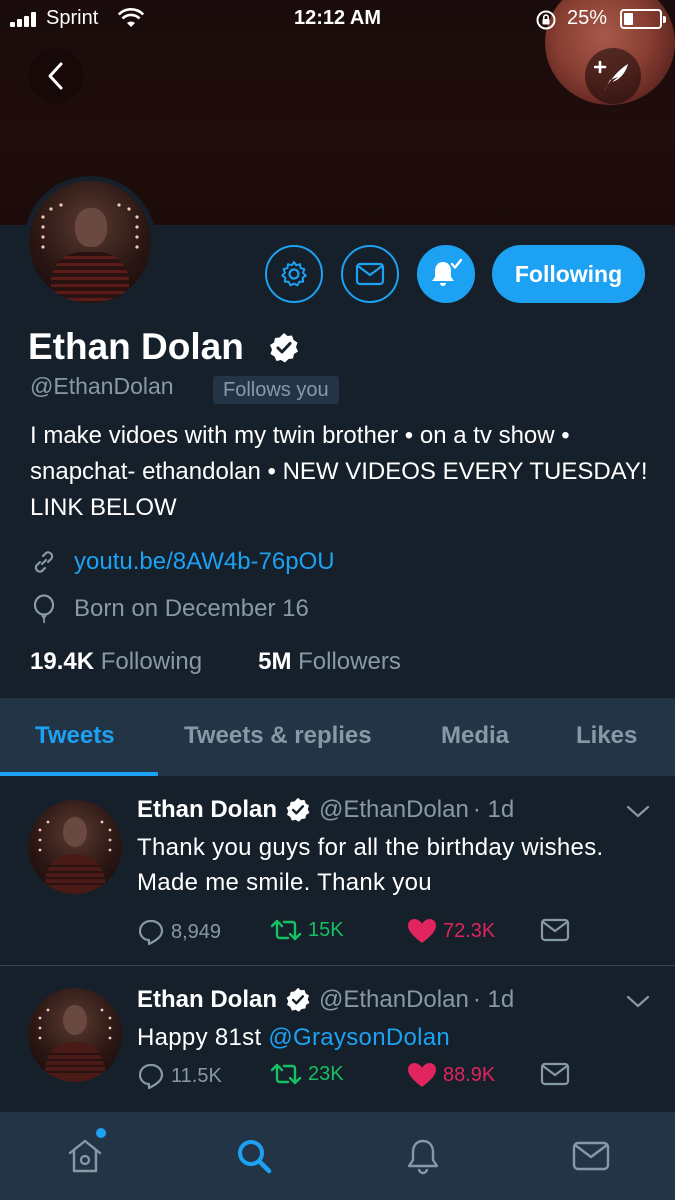 The height and width of the screenshot is (1200, 675). I want to click on search-icon, so click(255, 1157).